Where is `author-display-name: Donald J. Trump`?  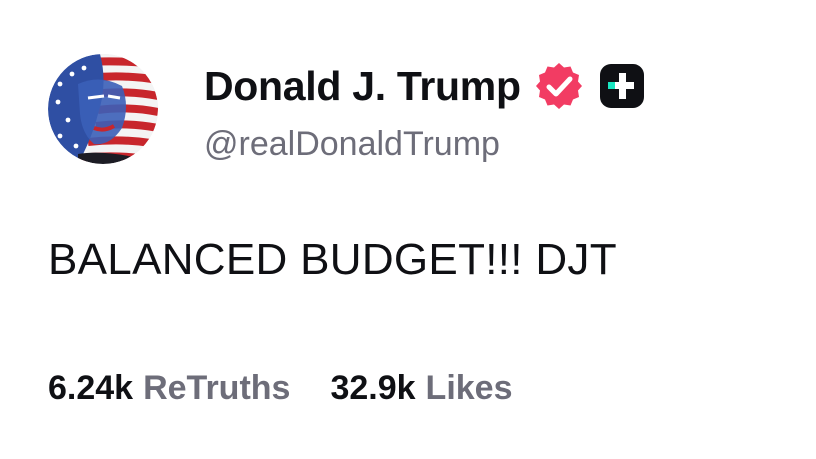 author-display-name: Donald J. Trump is located at coordinates (362, 86).